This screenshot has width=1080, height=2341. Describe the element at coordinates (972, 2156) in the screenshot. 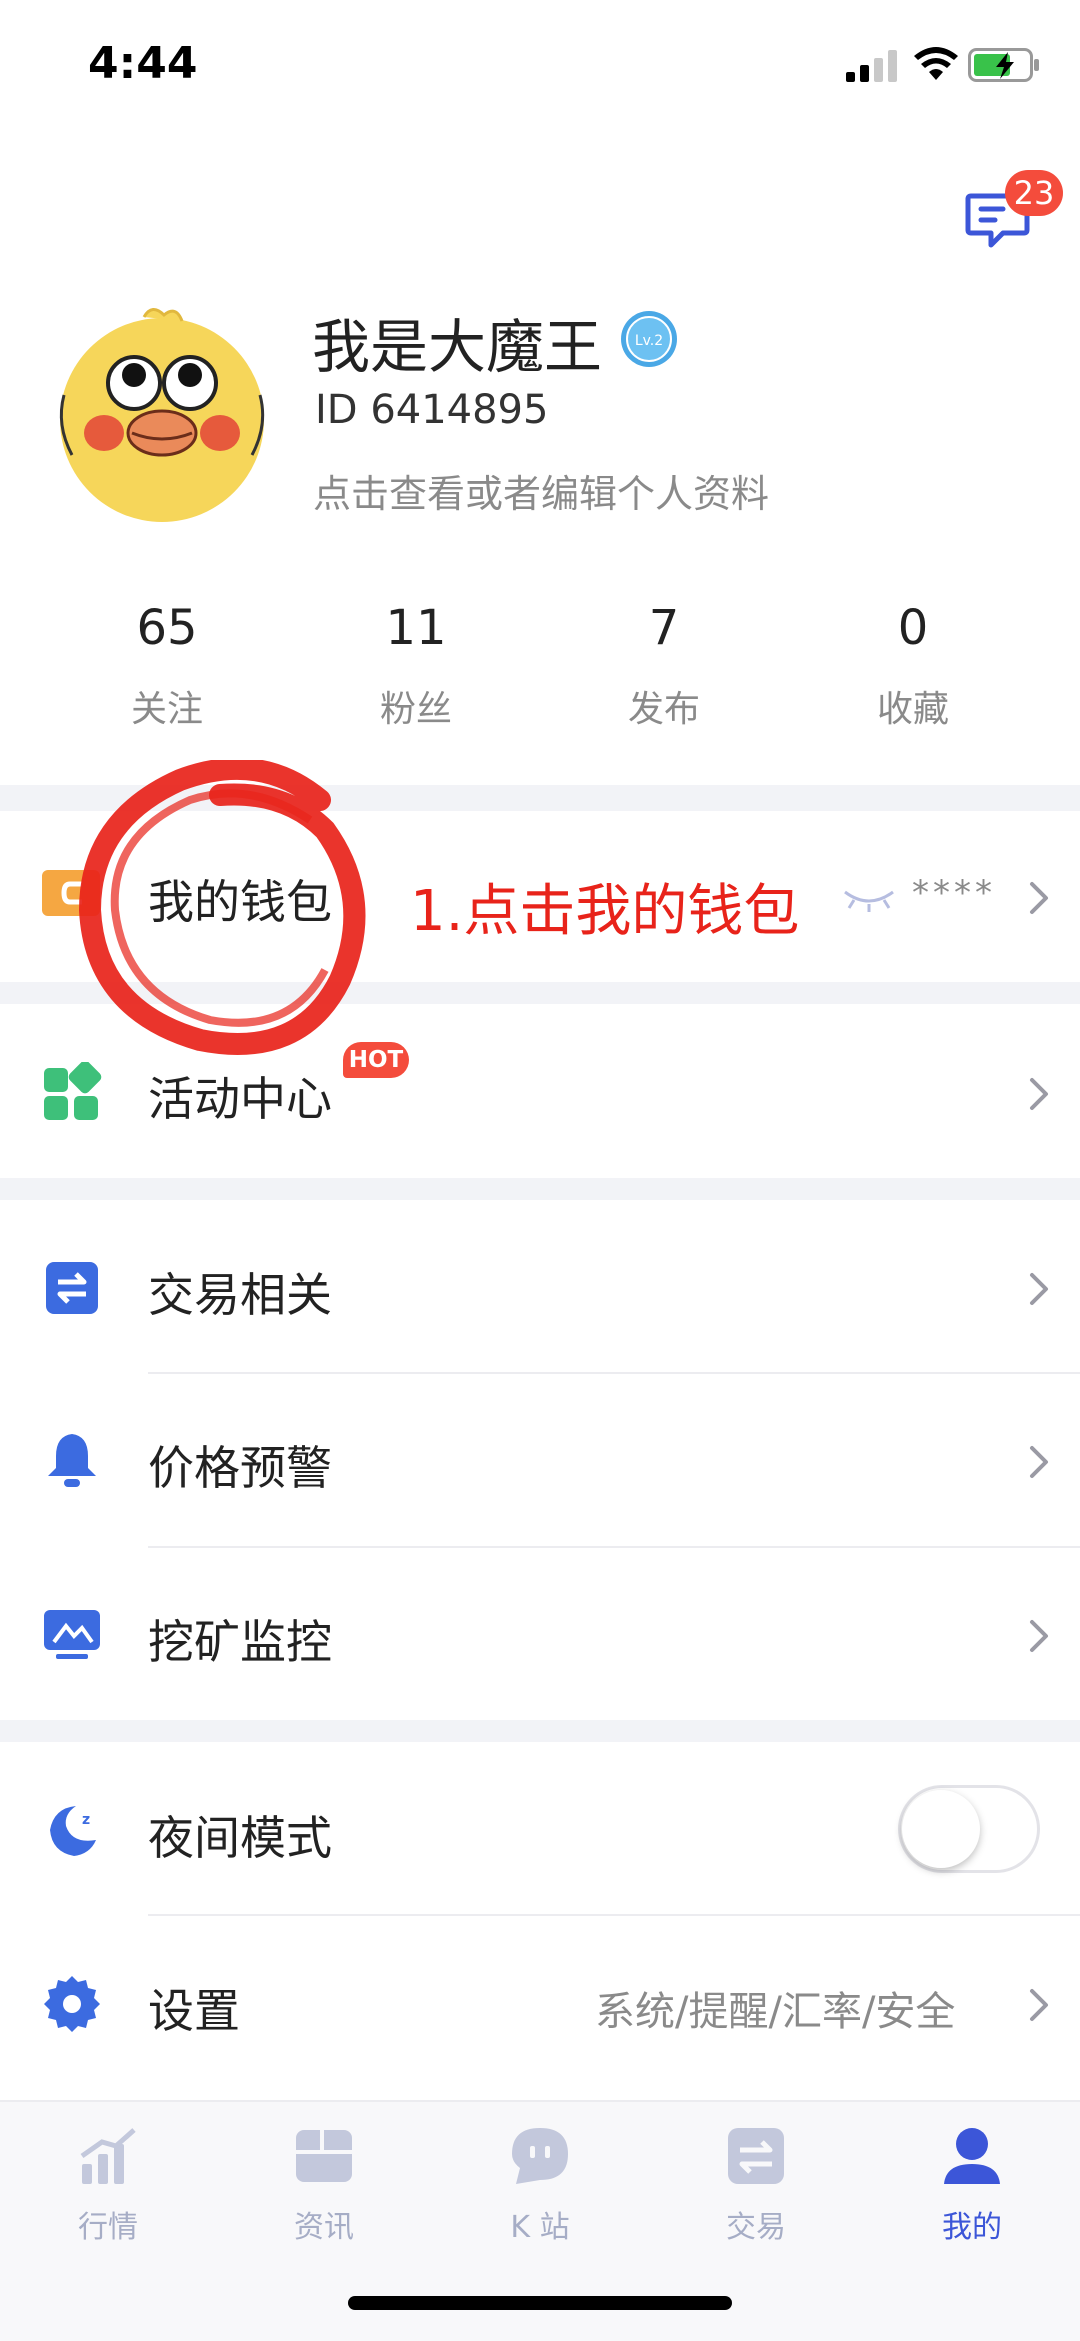

I see `profile-icon` at that location.